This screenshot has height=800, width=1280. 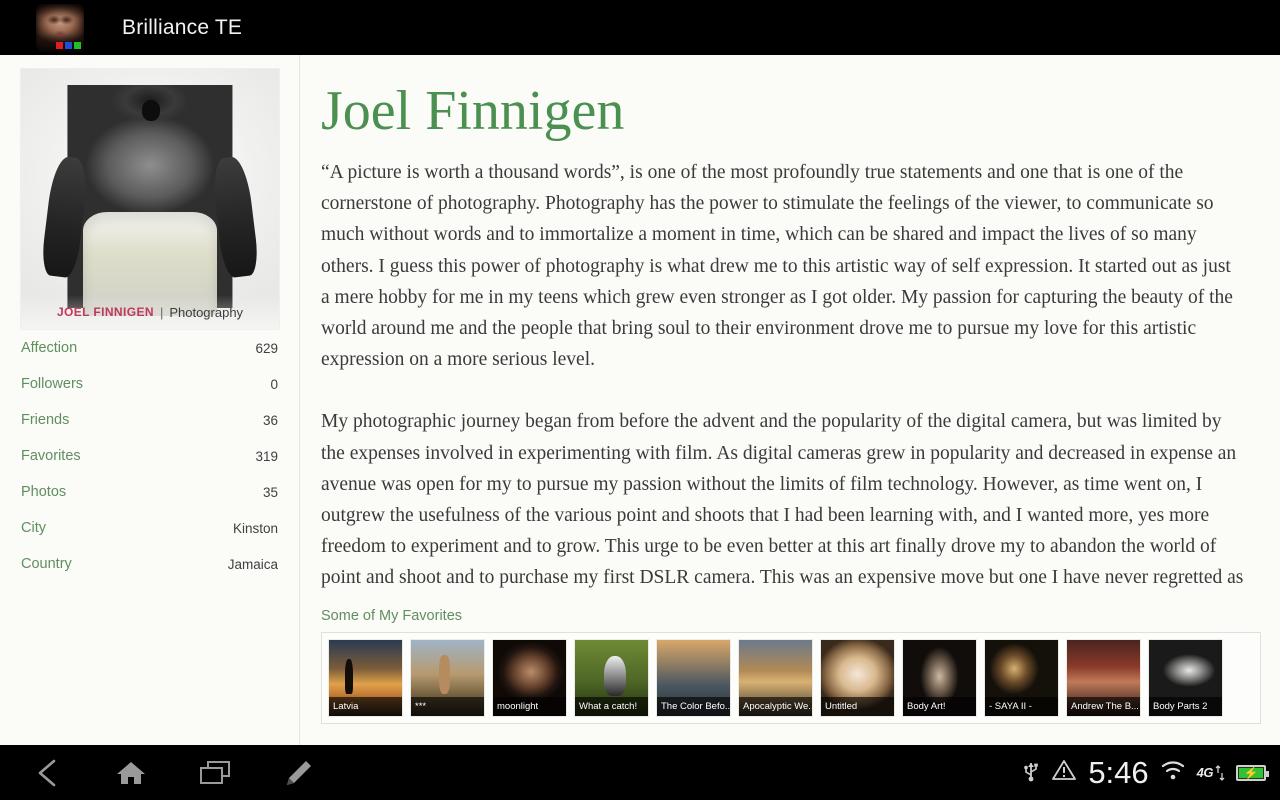 I want to click on app-face-icon, so click(x=60, y=27).